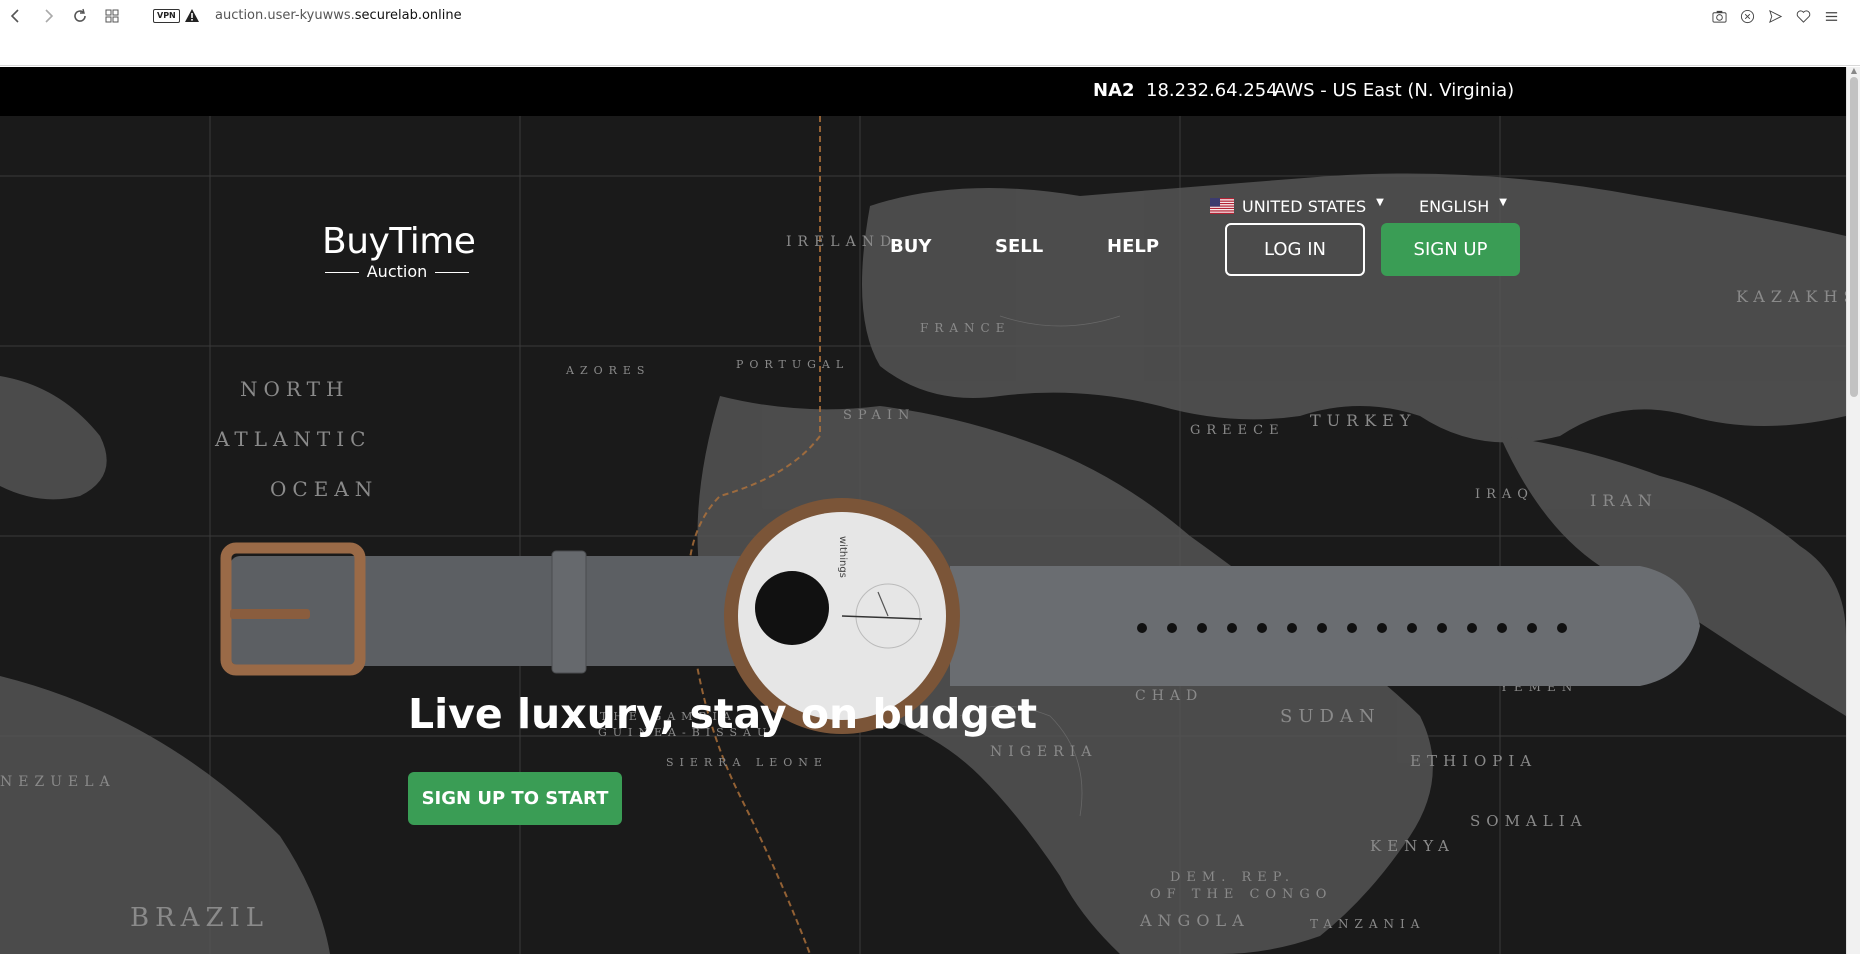 This screenshot has width=1860, height=954. I want to click on map-label: ATLANTIC, so click(292, 439).